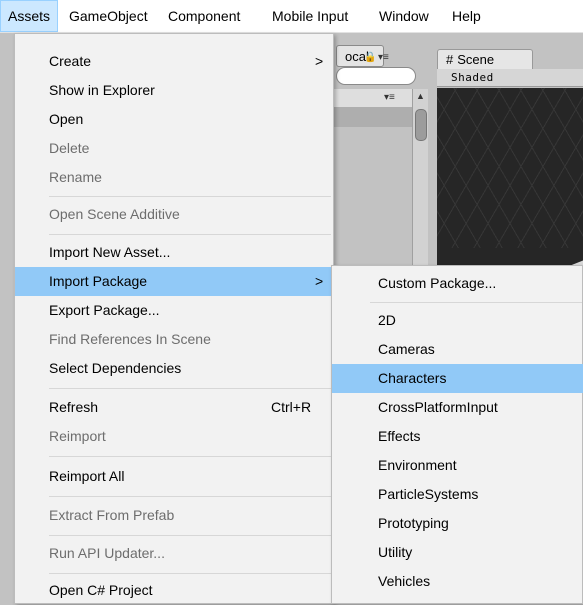  What do you see at coordinates (457, 349) in the screenshot?
I see `submenu-item-cameras: Cameras` at bounding box center [457, 349].